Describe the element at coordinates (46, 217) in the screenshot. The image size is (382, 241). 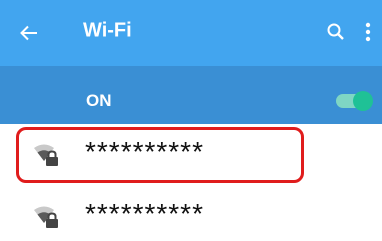
I see `wifi-locked-icon` at that location.